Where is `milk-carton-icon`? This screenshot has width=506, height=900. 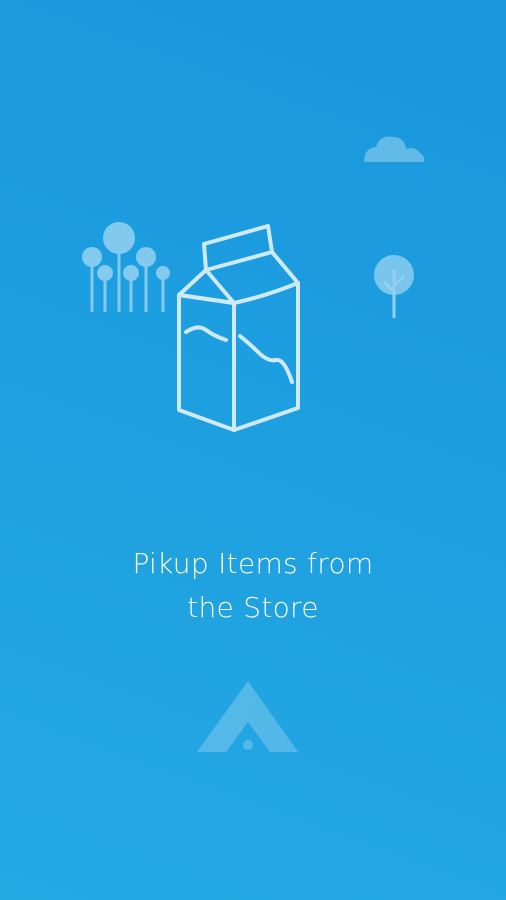 milk-carton-icon is located at coordinates (238, 328).